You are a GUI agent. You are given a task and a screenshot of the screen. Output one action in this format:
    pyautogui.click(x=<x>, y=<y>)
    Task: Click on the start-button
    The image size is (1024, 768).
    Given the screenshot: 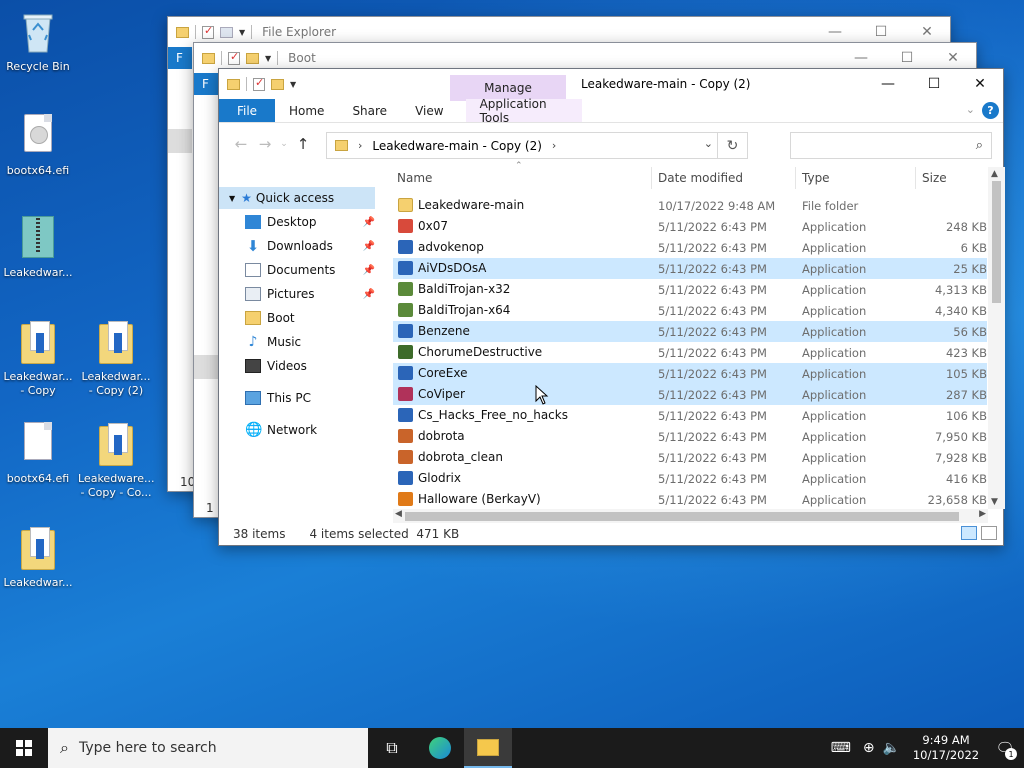 What is the action you would take?
    pyautogui.click(x=24, y=748)
    